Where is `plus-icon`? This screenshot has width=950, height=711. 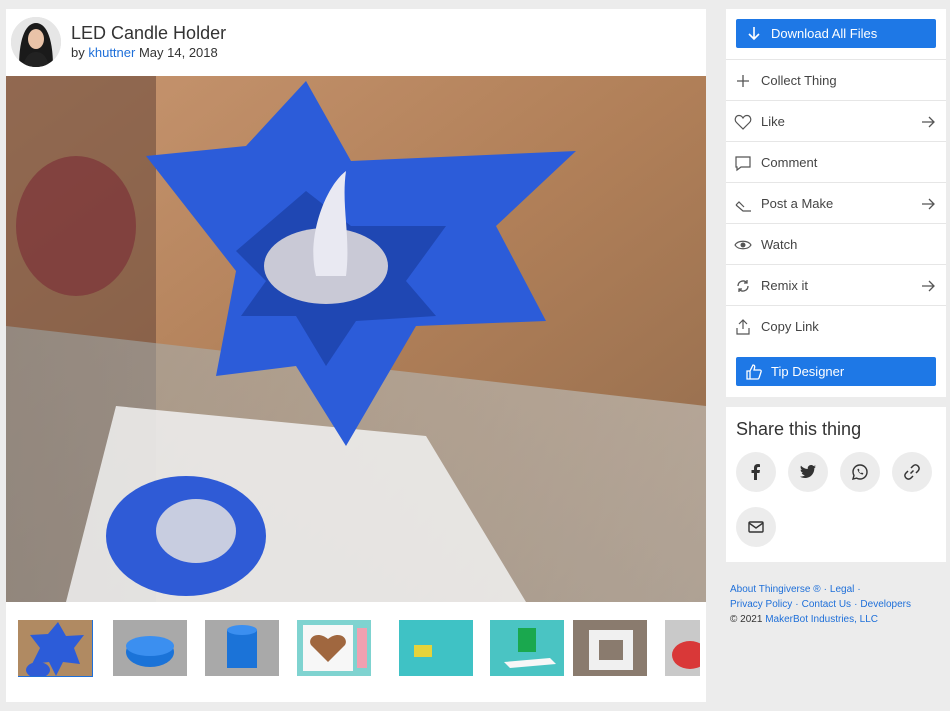 plus-icon is located at coordinates (743, 81).